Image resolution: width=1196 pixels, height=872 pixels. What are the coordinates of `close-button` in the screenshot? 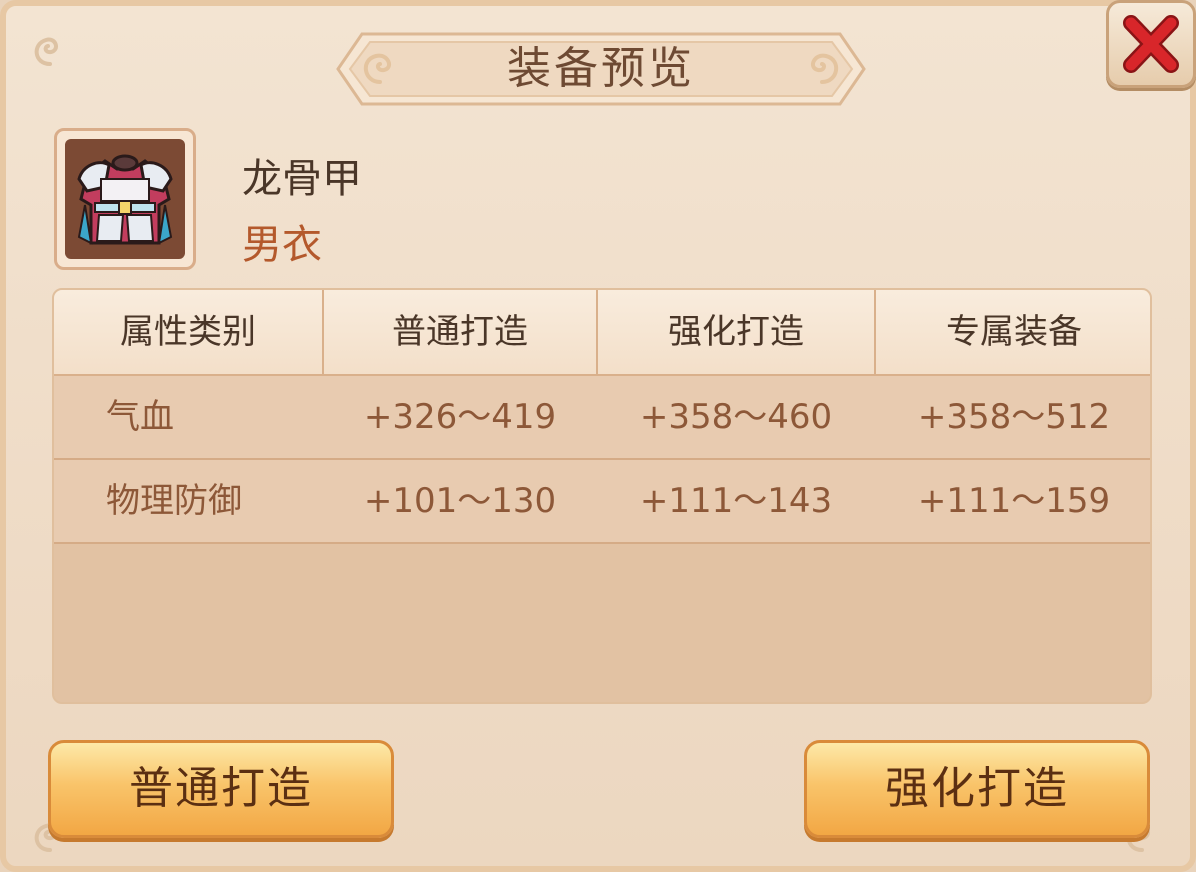 It's located at (1151, 44).